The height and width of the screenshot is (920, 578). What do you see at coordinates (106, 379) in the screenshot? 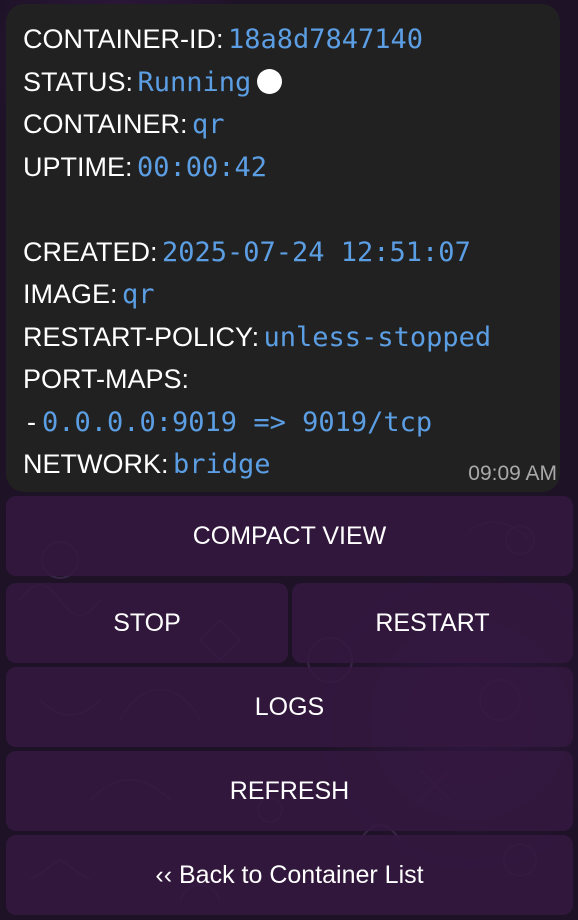
I see `port-maps-label: PORT-MAPS:` at bounding box center [106, 379].